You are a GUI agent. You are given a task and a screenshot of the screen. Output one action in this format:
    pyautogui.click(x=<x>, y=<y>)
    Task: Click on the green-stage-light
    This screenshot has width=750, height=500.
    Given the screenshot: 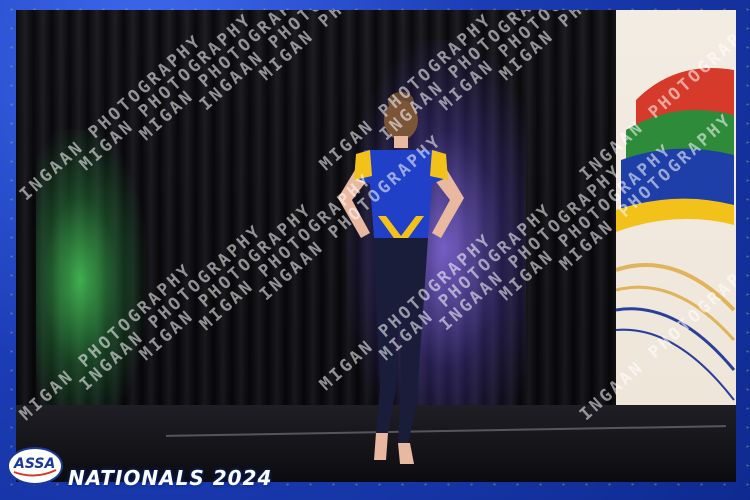 What is the action you would take?
    pyautogui.click(x=91, y=280)
    